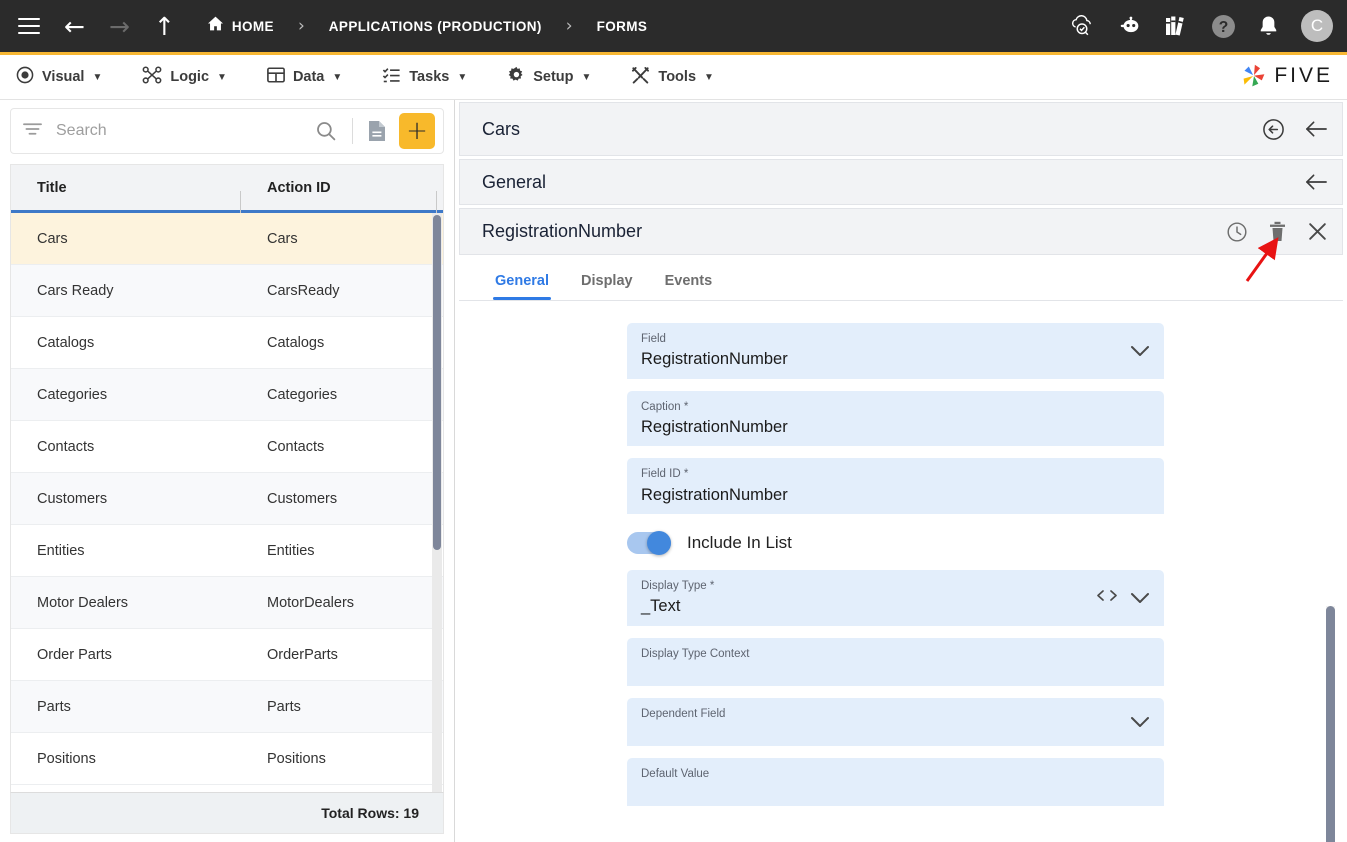 The width and height of the screenshot is (1347, 842). I want to click on table-row: Cars Ready CarsReady, so click(227, 291).